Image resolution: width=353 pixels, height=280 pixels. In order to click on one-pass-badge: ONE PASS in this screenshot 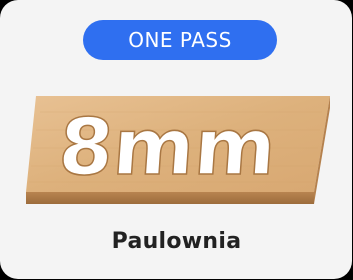, I will do `click(180, 40)`.